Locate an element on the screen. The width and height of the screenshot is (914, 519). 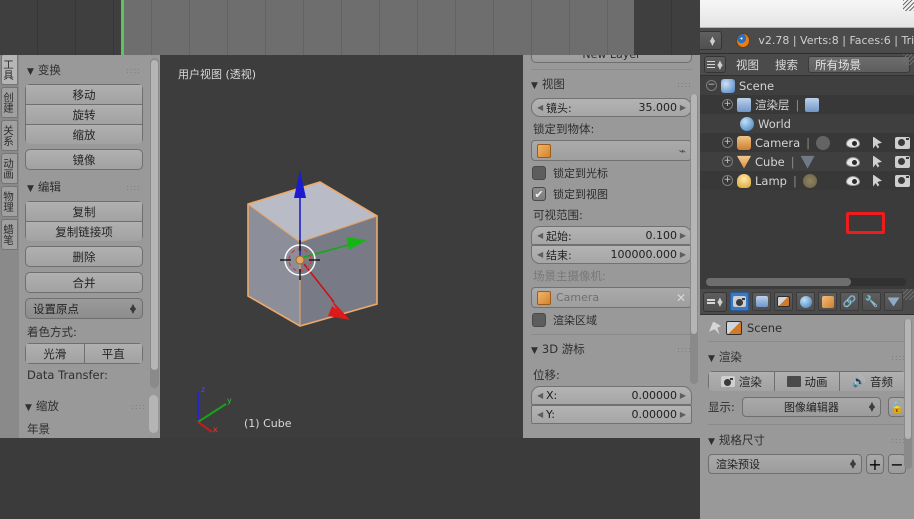
add-preset-button: + is located at coordinates (875, 464).